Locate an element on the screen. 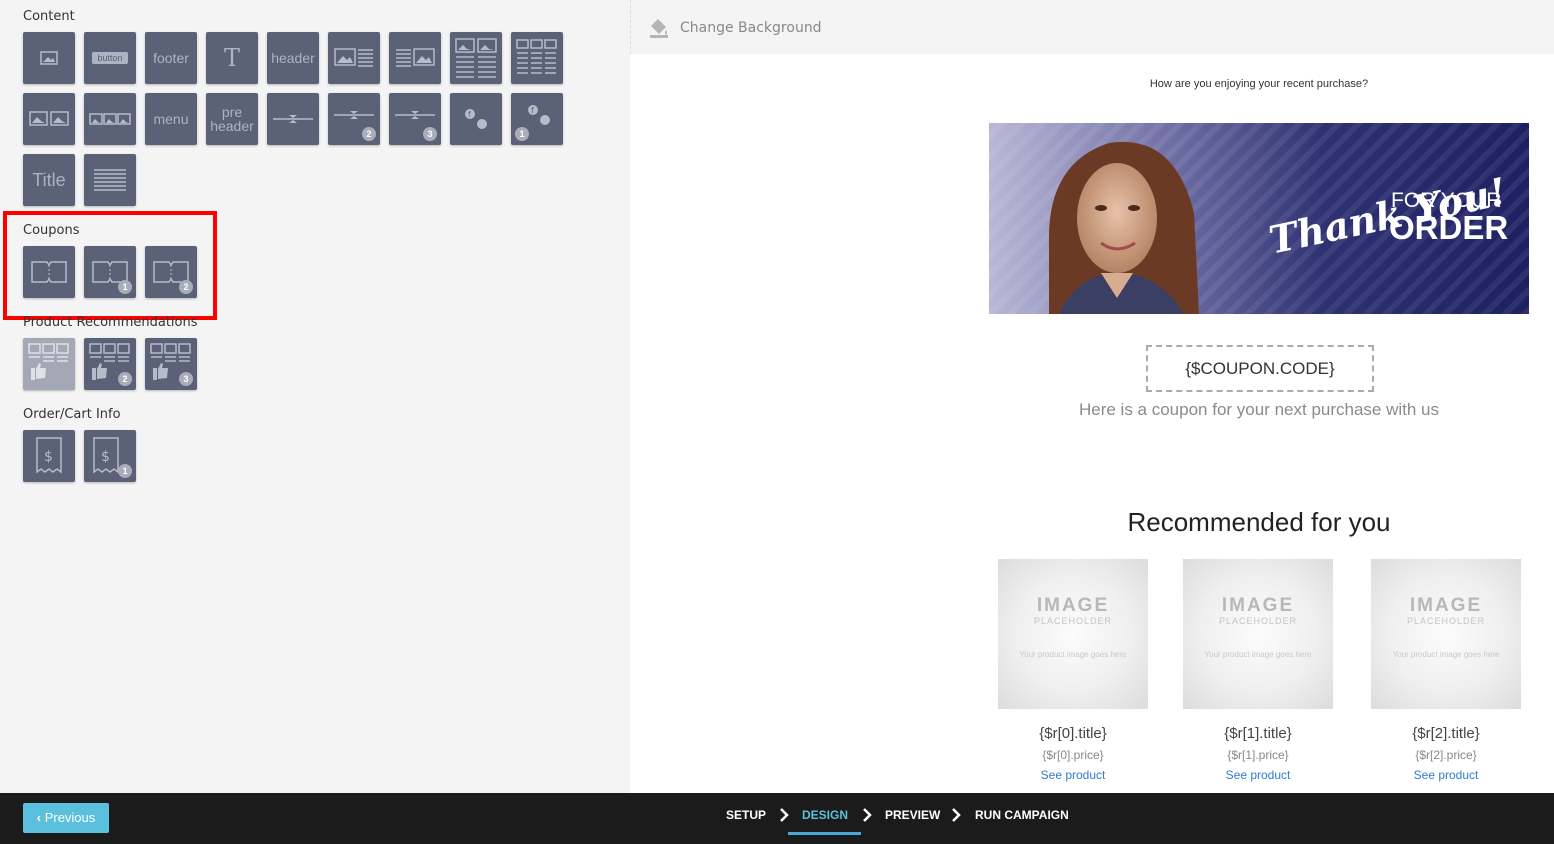 The image size is (1554, 844). divider-2-block-tile: 2 is located at coordinates (354, 119).